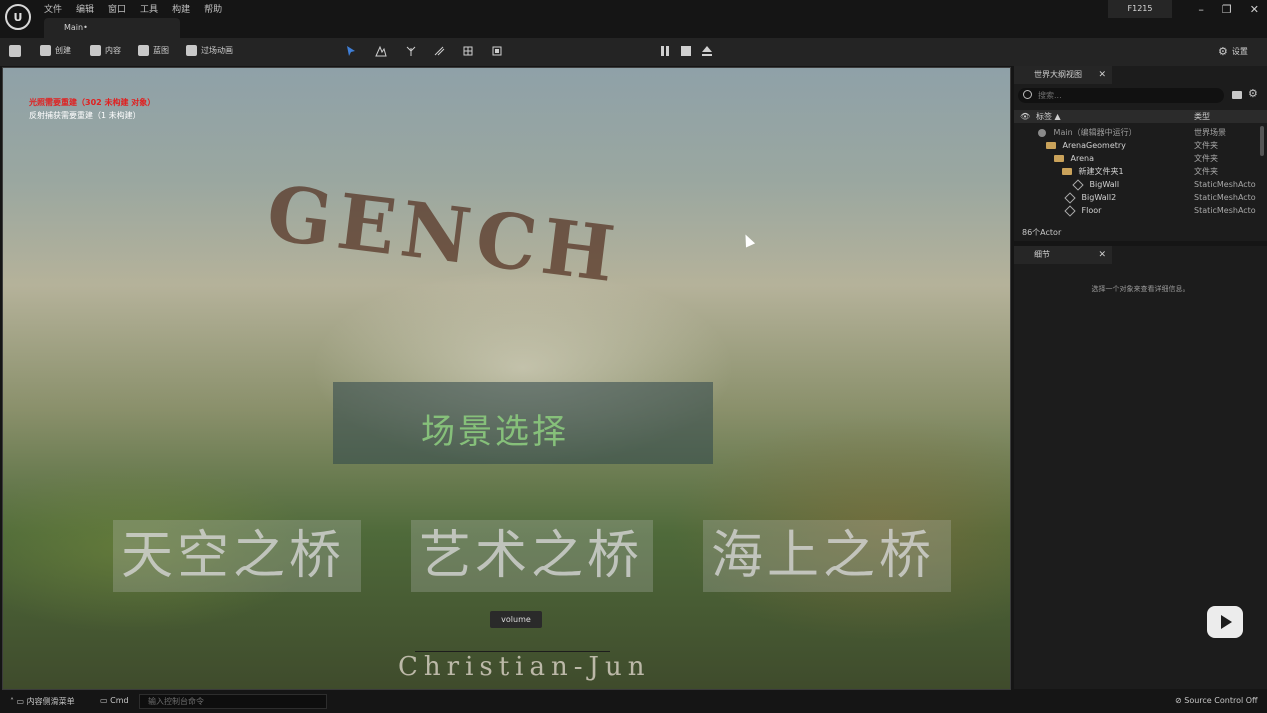 This screenshot has width=1267, height=713. I want to click on outliner-row: BigWall2 StaticMeshActo, so click(1165, 197).